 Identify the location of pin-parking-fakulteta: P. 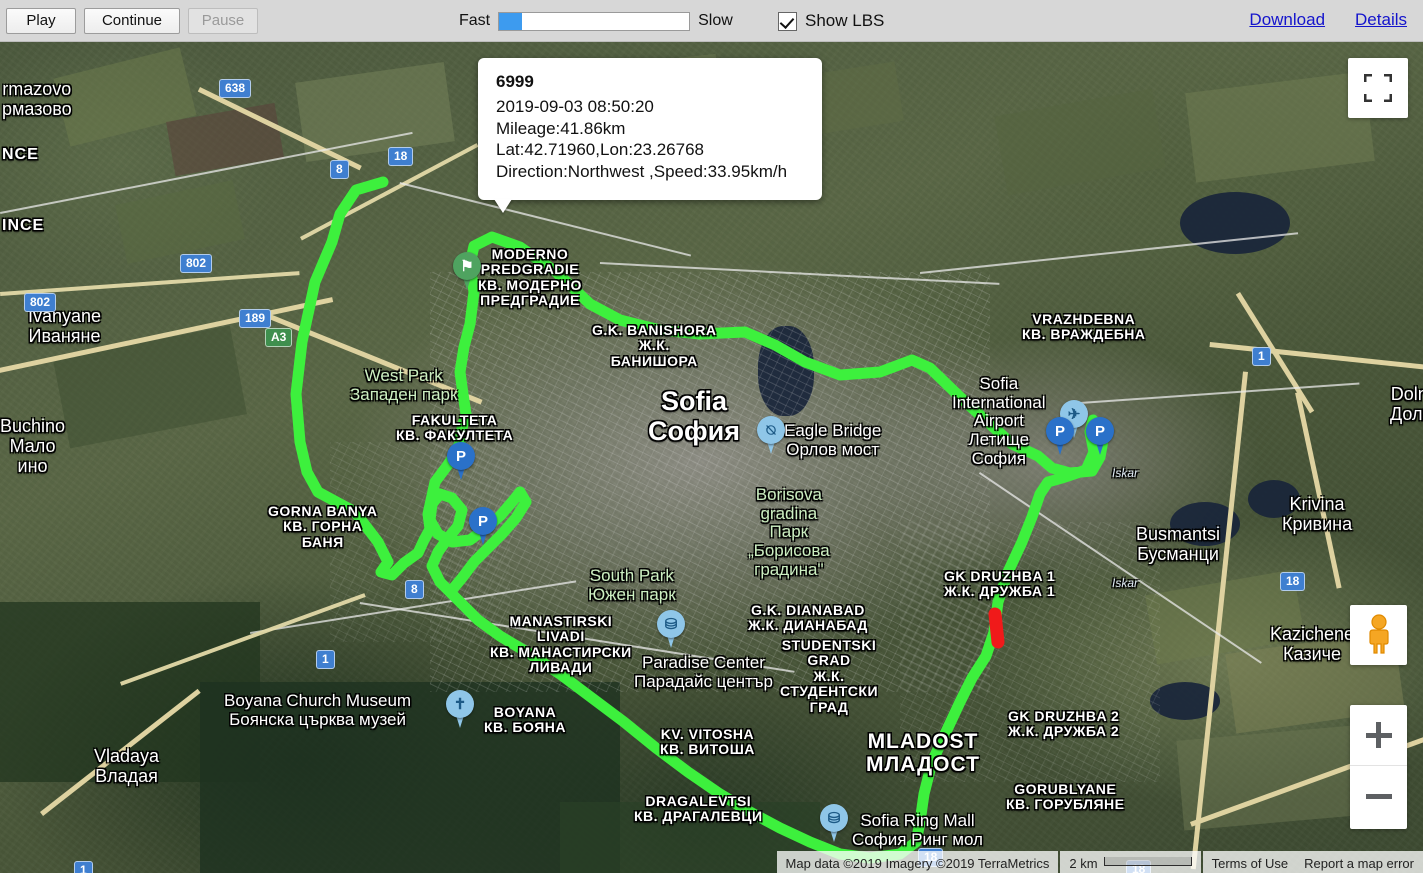
(461, 461).